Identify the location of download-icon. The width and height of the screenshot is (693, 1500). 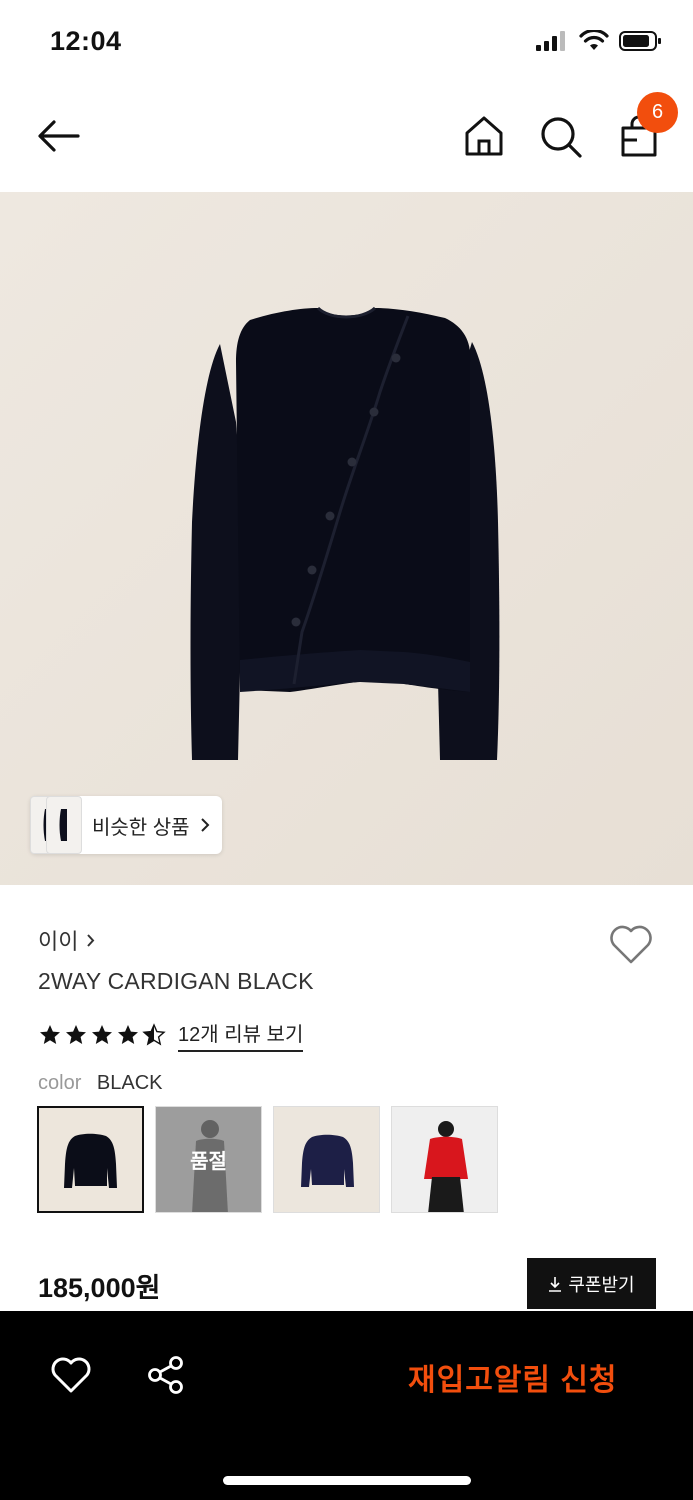
(555, 1284).